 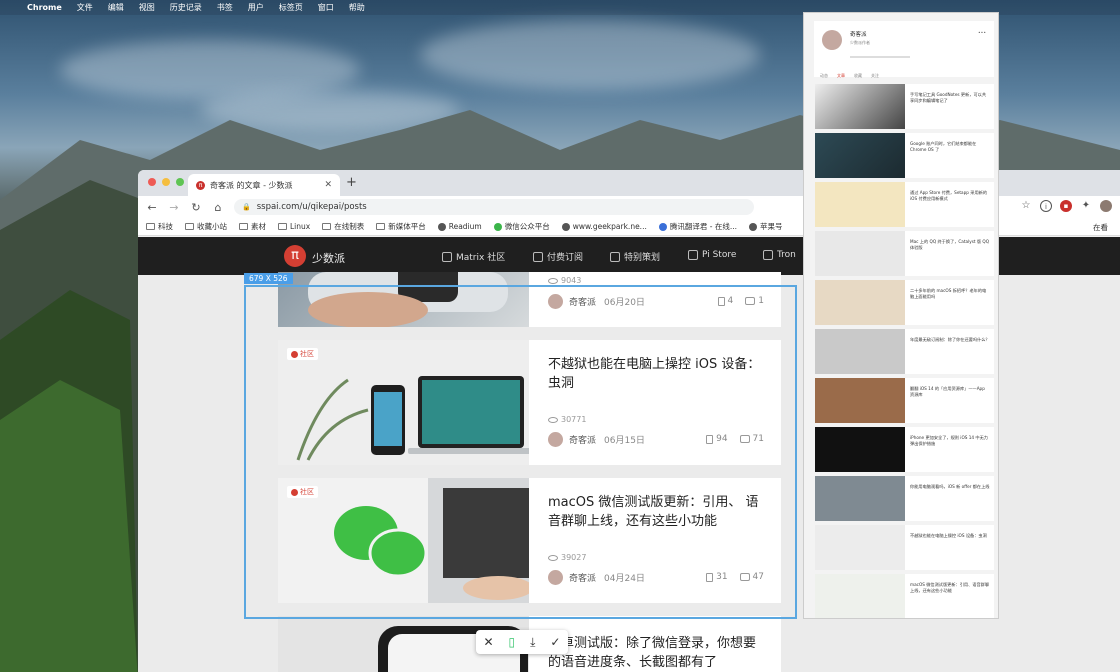 I want to click on preview-card-title: 翻翻 iOS 14 的「应用资源库」——App 资源库, so click(x=947, y=391).